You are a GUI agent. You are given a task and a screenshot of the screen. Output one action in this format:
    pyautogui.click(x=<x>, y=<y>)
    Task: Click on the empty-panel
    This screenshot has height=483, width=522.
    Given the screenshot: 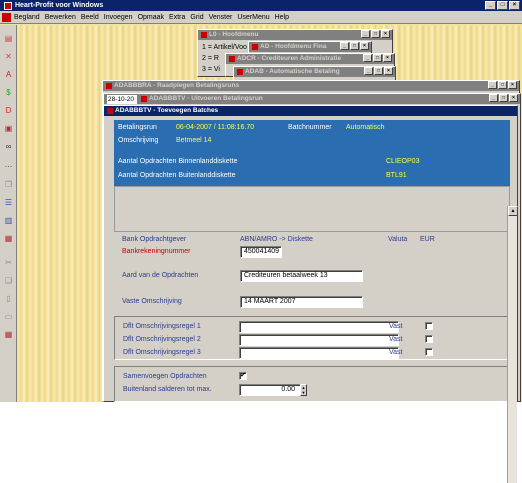 What is the action you would take?
    pyautogui.click(x=312, y=209)
    